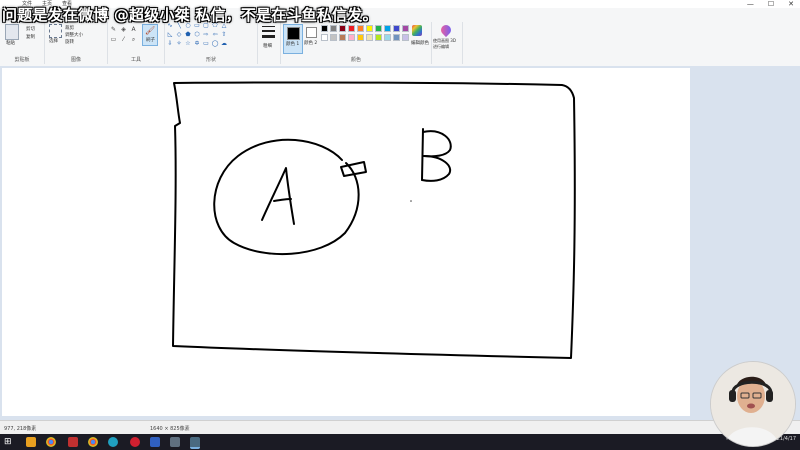  What do you see at coordinates (195, 443) in the screenshot?
I see `paint-taskbar-icon` at bounding box center [195, 443].